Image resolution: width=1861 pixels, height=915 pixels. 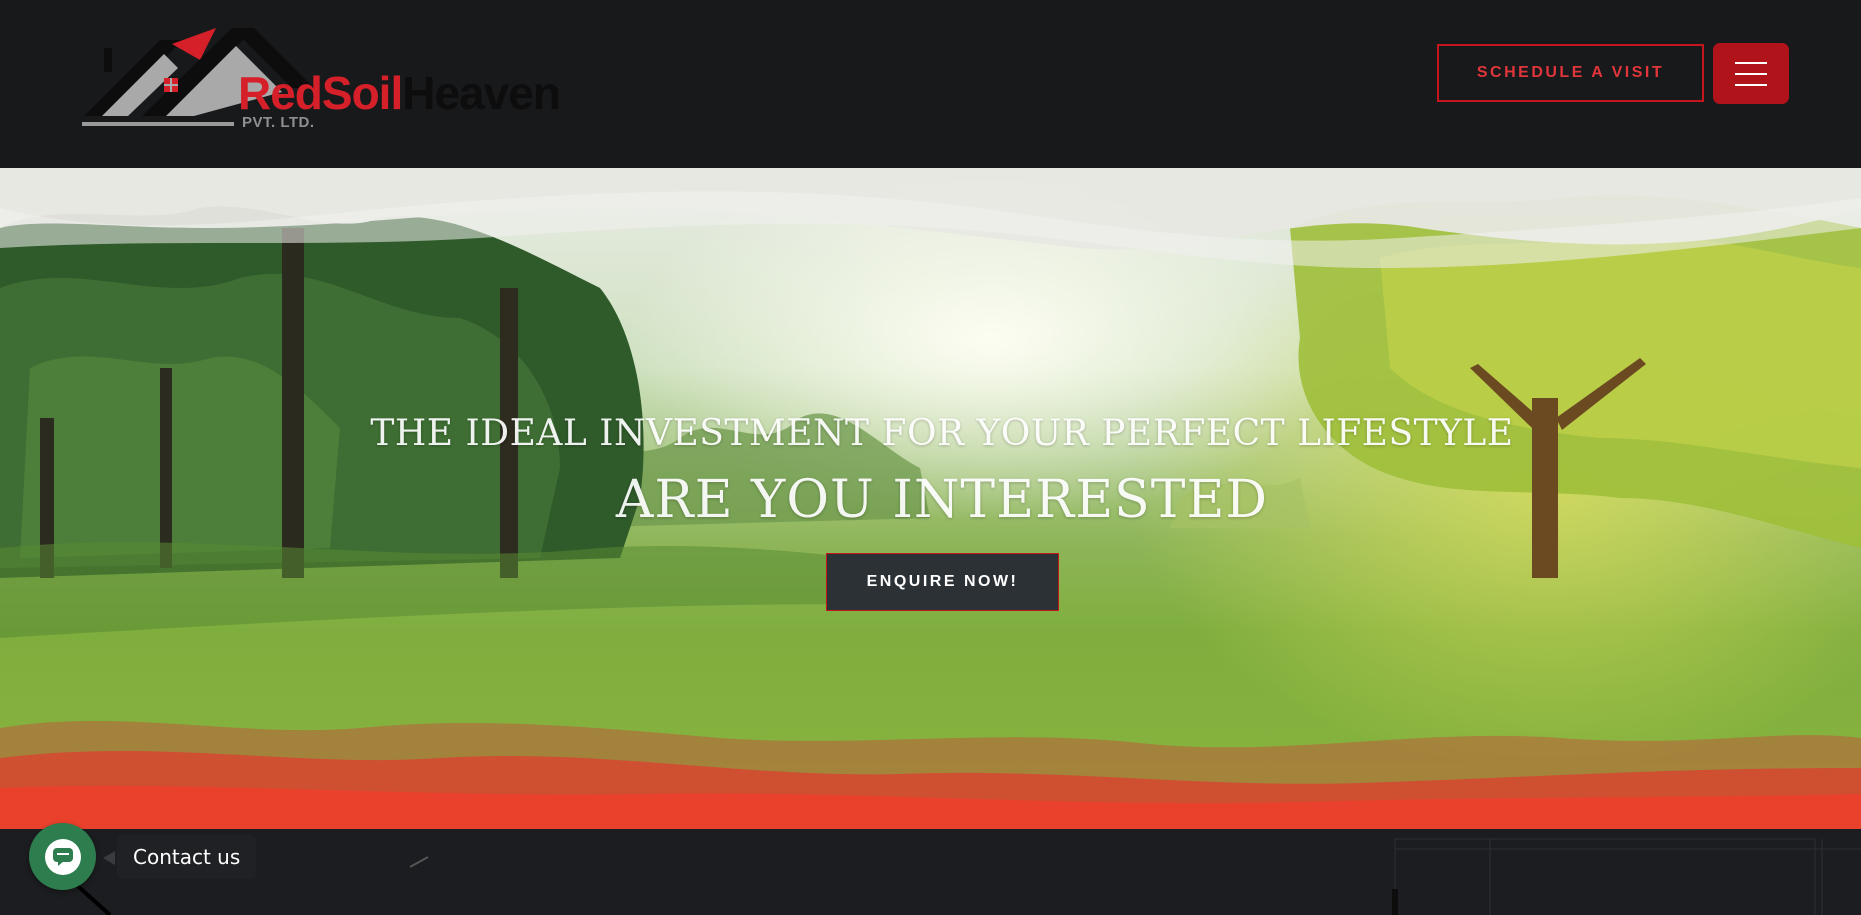 I want to click on hero-title: ARE YOU INTERESTED, so click(x=942, y=500).